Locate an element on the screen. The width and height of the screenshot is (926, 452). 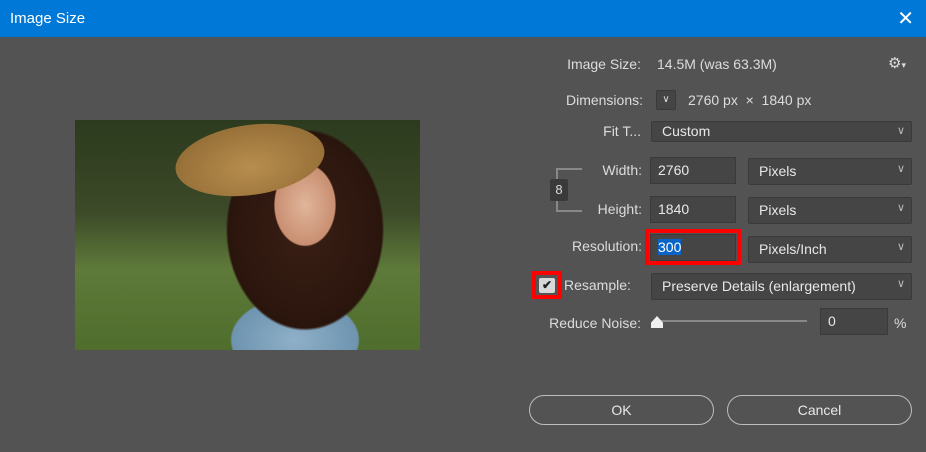
height-unit-select: Pixels ∨ is located at coordinates (830, 210).